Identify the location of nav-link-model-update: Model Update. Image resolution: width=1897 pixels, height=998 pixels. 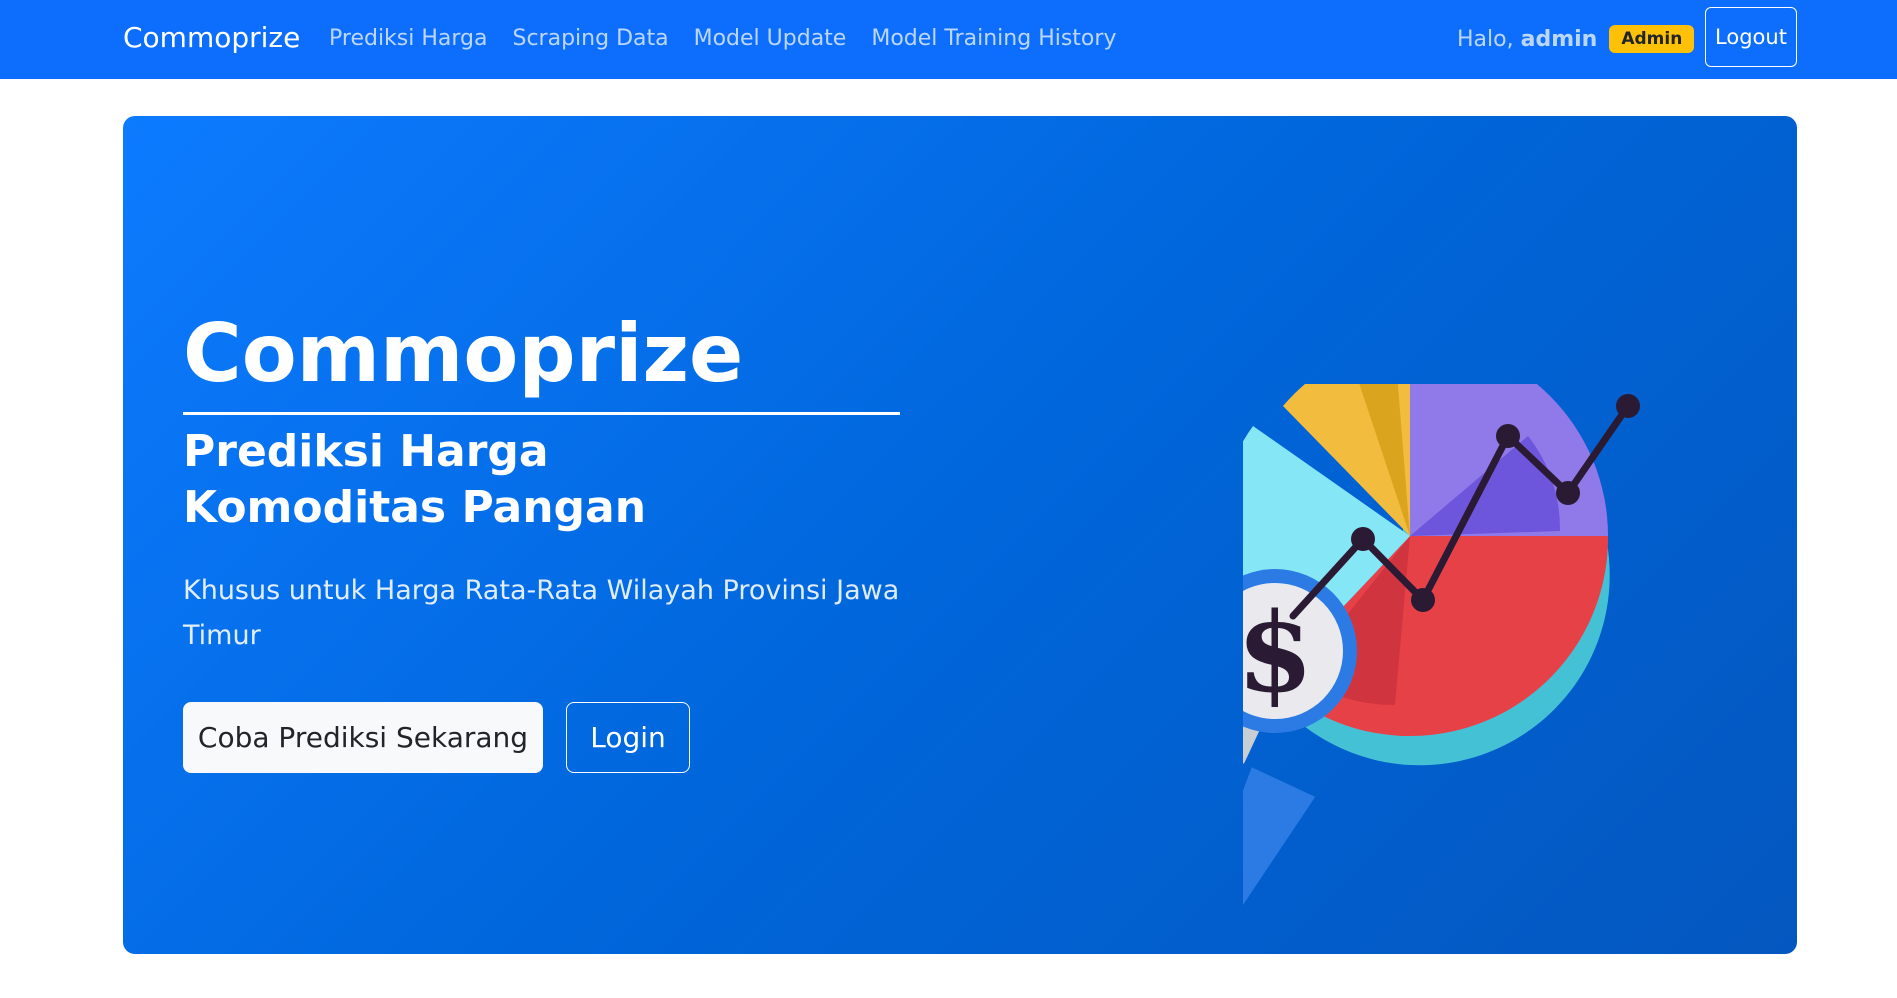
(770, 39).